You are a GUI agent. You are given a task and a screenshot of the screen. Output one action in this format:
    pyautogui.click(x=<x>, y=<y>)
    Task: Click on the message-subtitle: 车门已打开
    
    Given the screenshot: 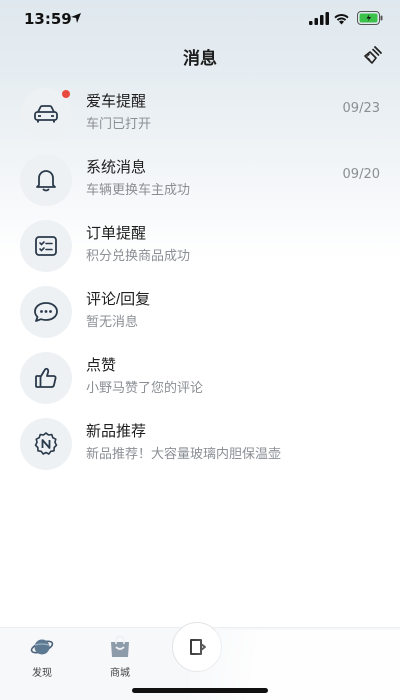 What is the action you would take?
    pyautogui.click(x=119, y=123)
    